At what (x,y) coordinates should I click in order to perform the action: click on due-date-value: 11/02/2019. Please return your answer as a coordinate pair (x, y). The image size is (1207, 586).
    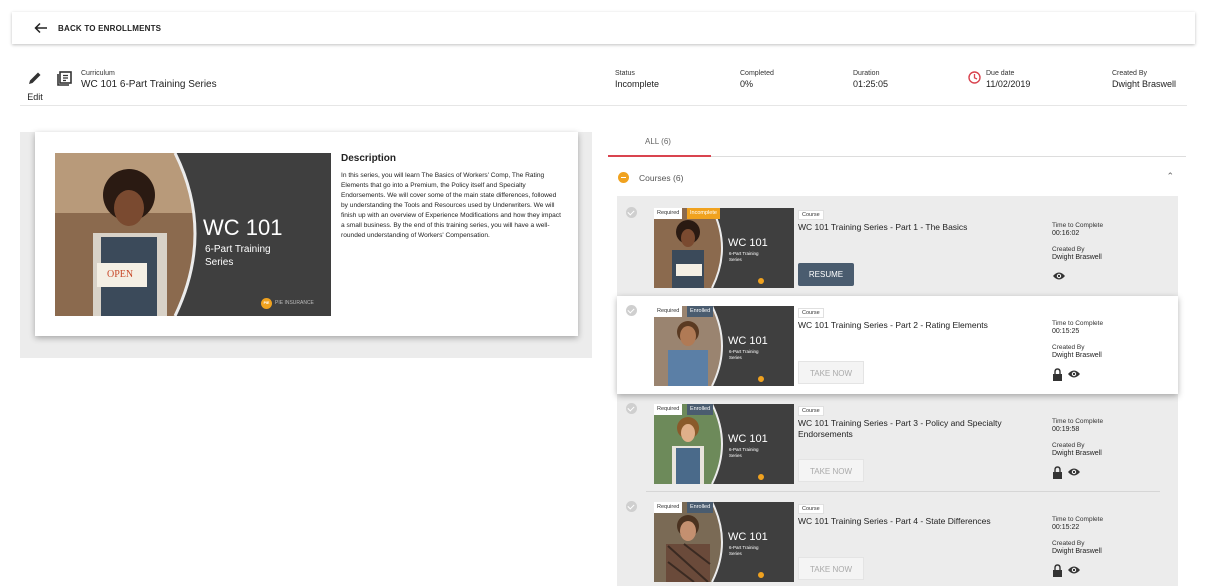
    Looking at the image, I should click on (1008, 84).